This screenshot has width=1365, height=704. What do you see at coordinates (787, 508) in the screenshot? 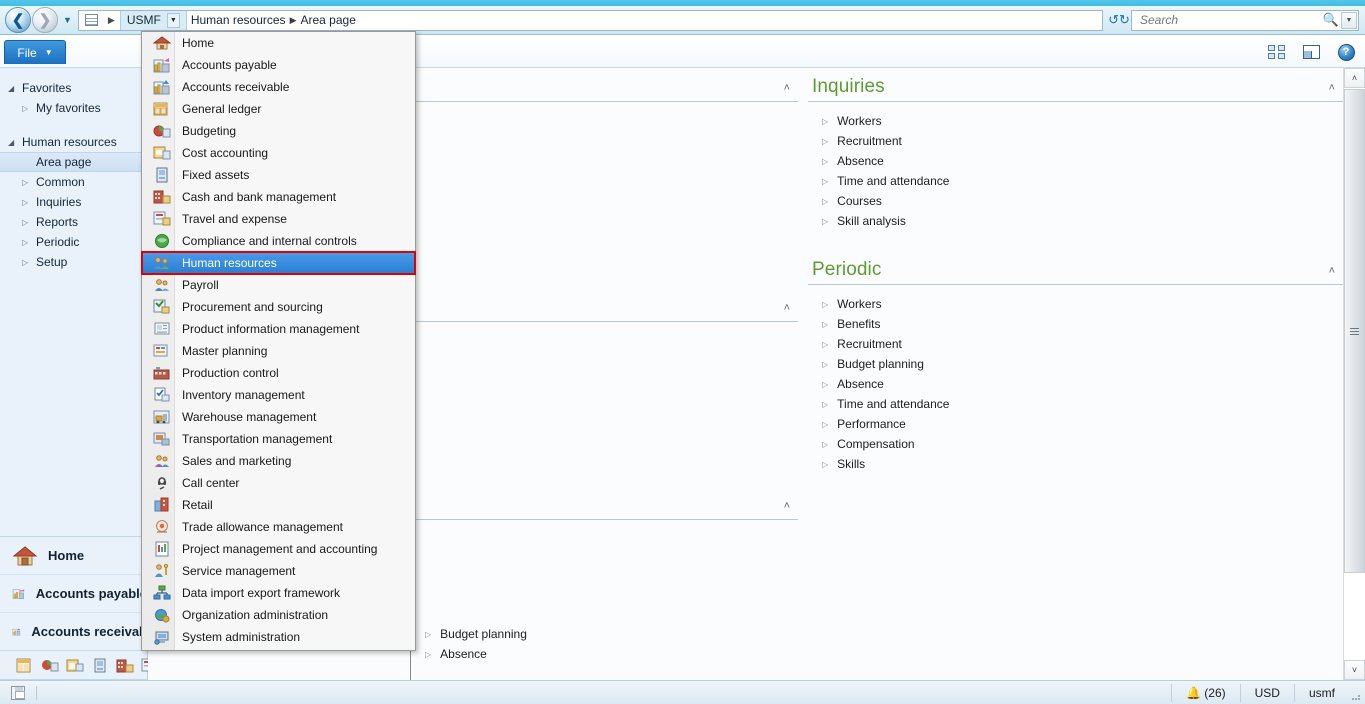
I see `collapse-chevron-icon-3: ˄` at bounding box center [787, 508].